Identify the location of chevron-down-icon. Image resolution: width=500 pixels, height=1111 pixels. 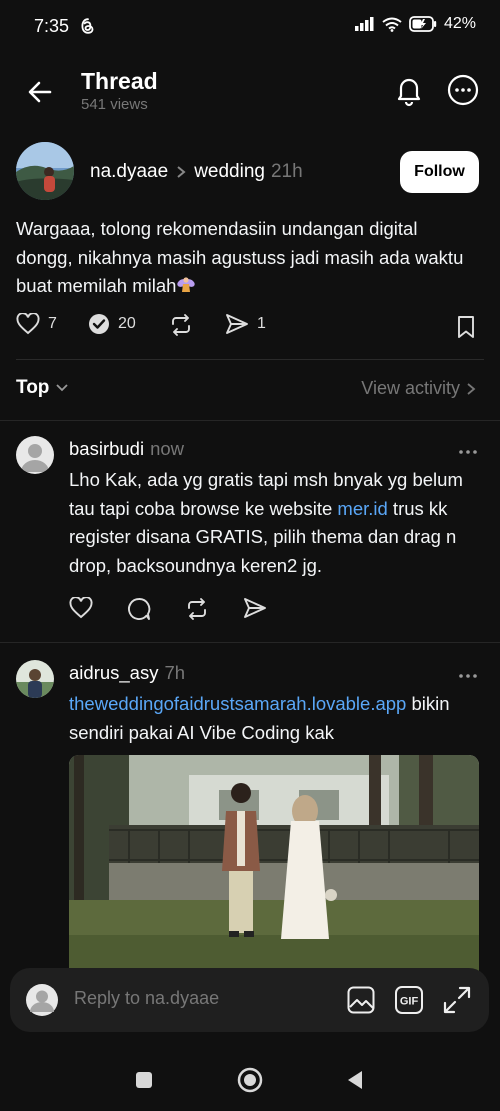
(62, 388).